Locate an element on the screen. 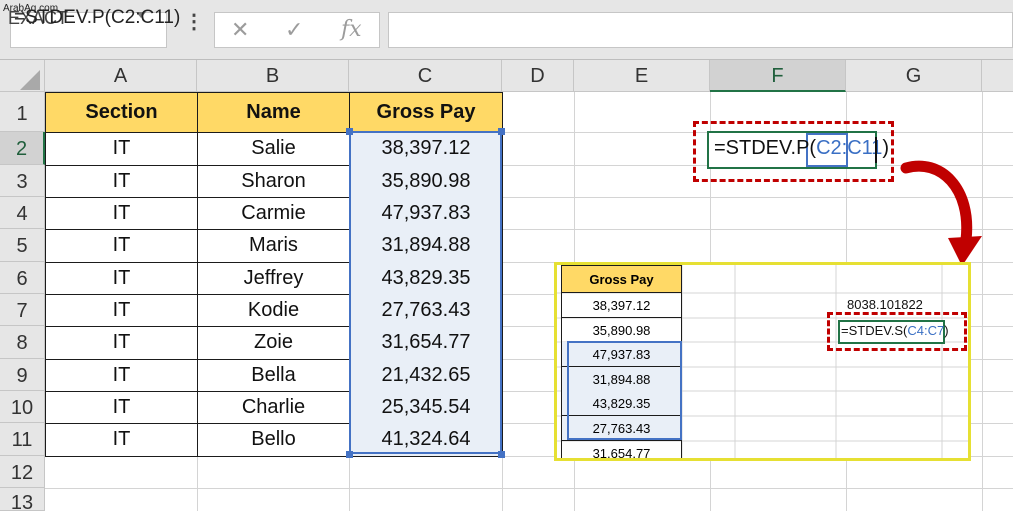 This screenshot has height=511, width=1013. row-header-5: 5 is located at coordinates (22, 245).